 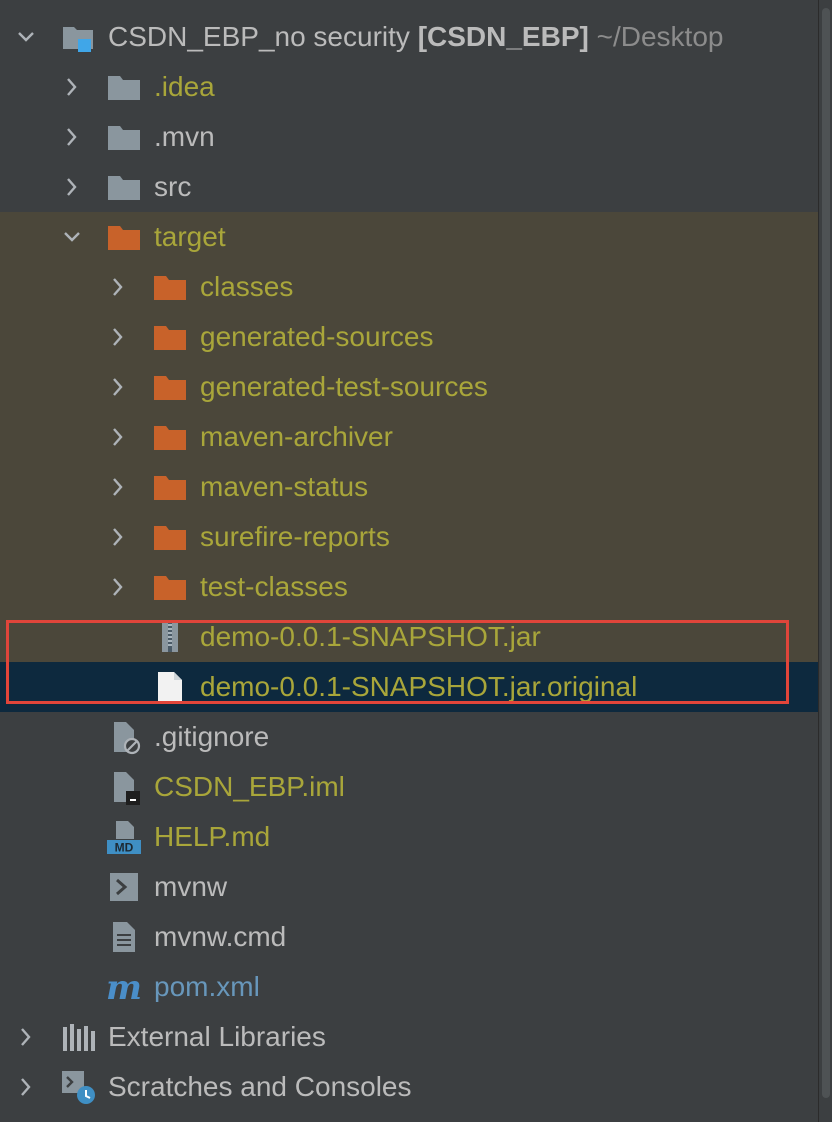 What do you see at coordinates (260, 1086) in the screenshot?
I see `tree-label: Scratches and Consoles` at bounding box center [260, 1086].